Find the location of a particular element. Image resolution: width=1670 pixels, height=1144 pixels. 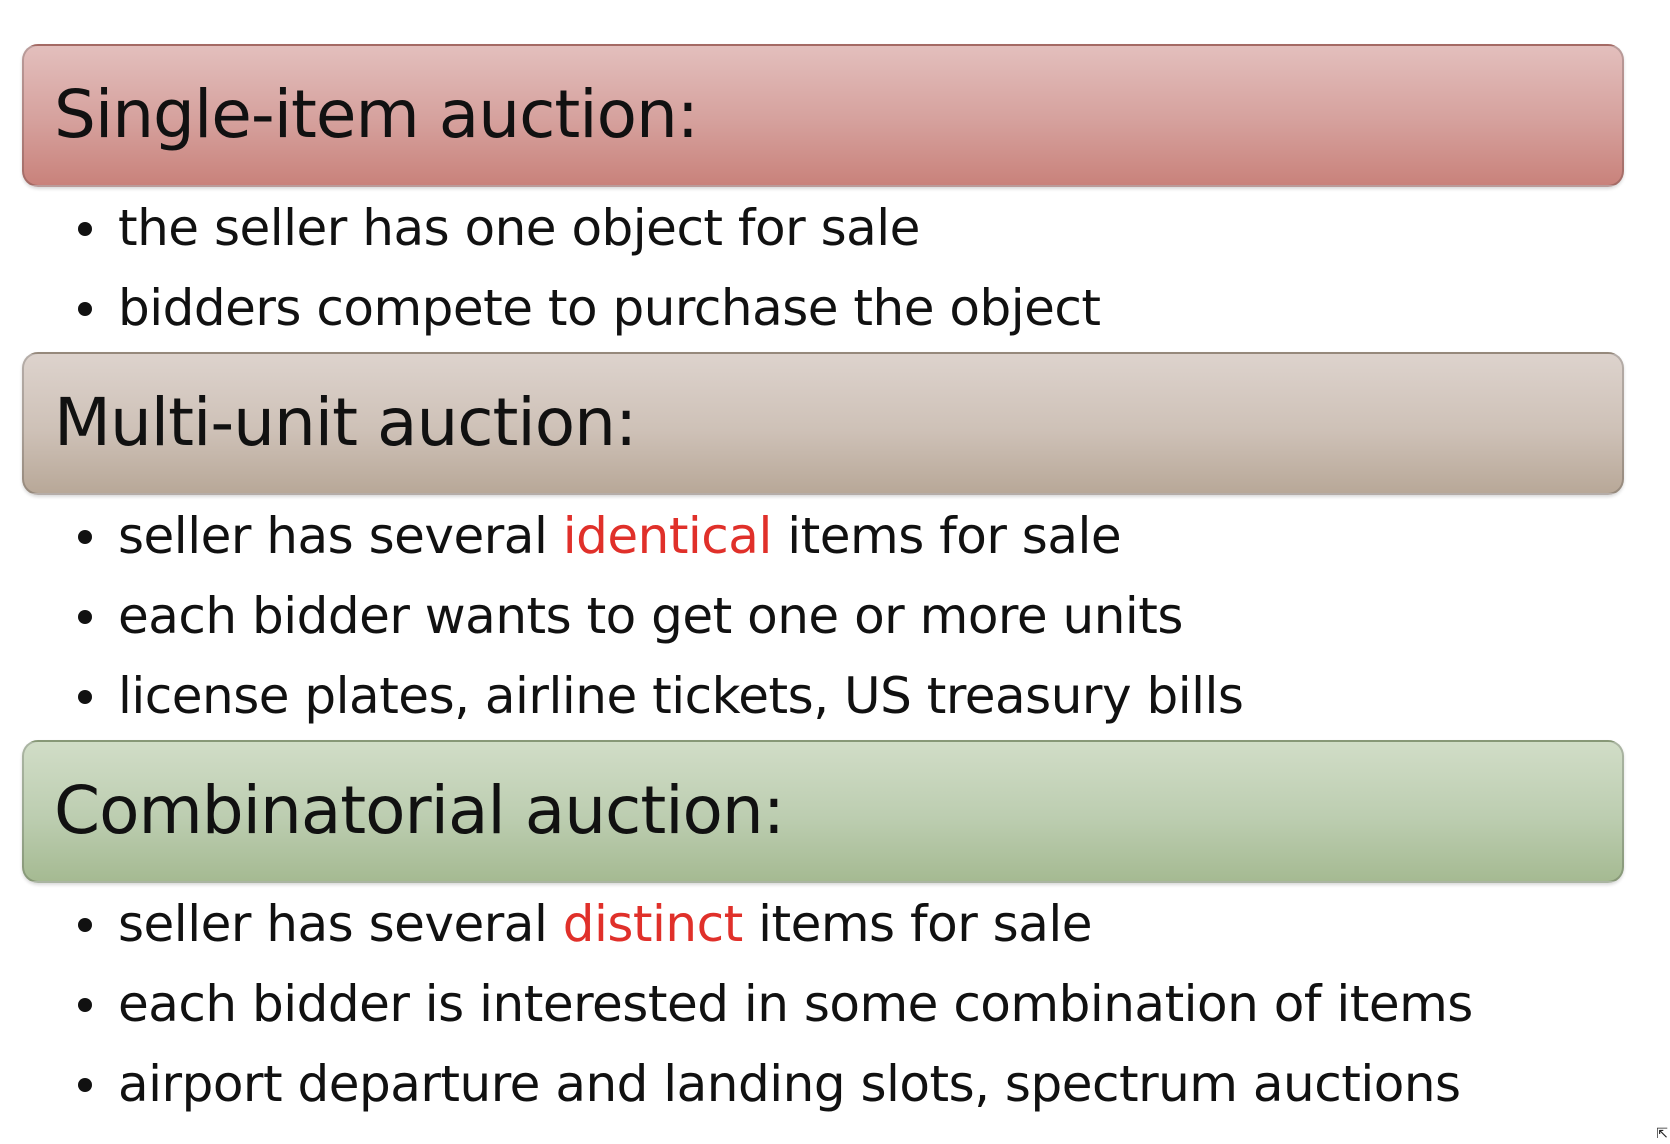

section-title: Combinatorial auction: is located at coordinates (419, 810).